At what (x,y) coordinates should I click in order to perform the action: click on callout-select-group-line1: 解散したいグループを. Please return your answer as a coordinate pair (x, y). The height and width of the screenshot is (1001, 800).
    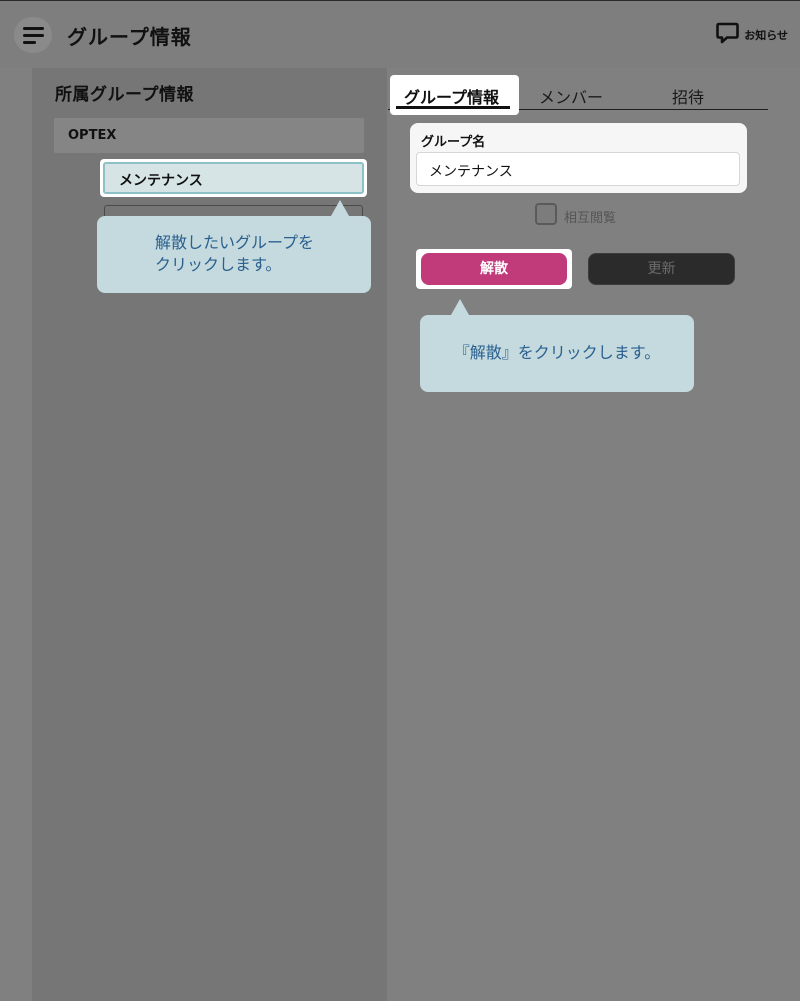
    Looking at the image, I should click on (235, 242).